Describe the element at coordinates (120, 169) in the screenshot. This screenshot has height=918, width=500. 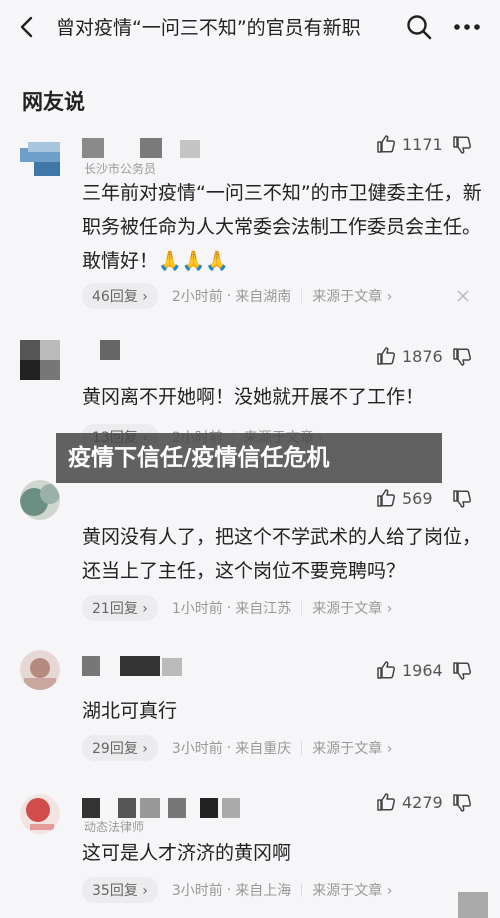
I see `user-title: 长沙市公务员` at that location.